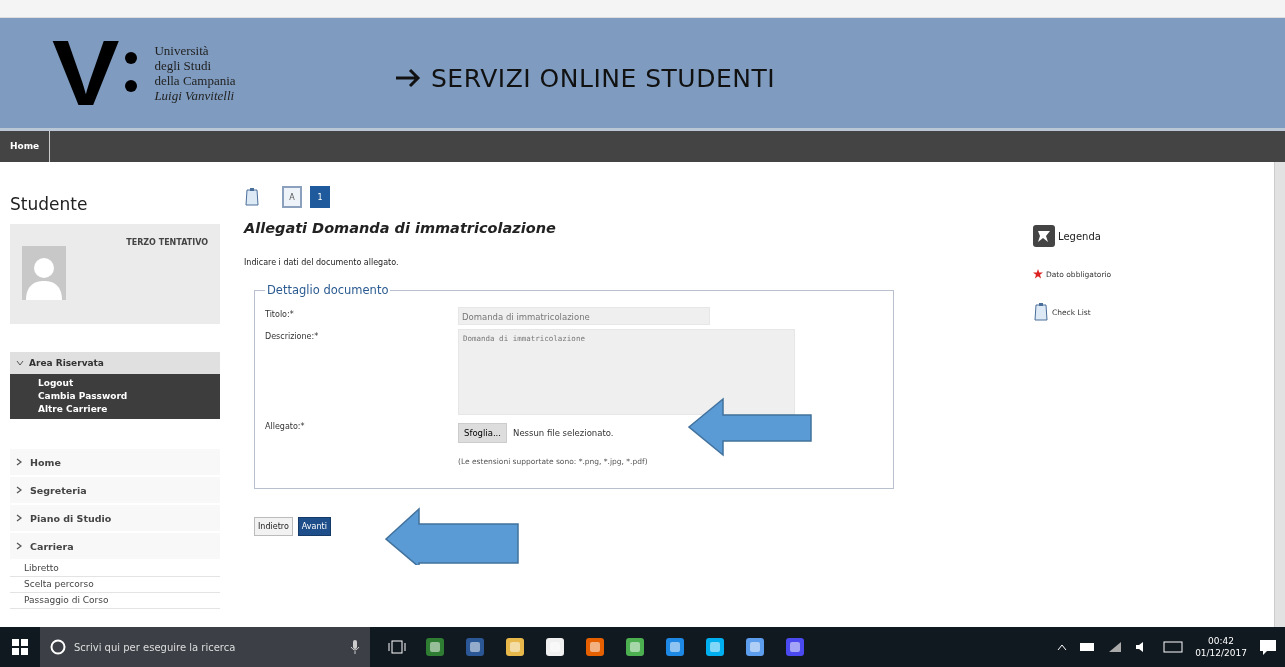  What do you see at coordinates (20, 363) in the screenshot?
I see `chevron-down-icon` at bounding box center [20, 363].